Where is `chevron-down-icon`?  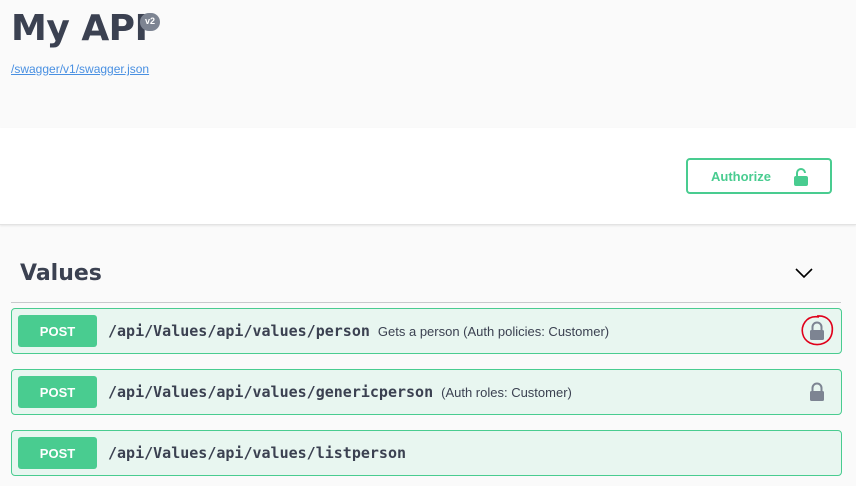 chevron-down-icon is located at coordinates (804, 274).